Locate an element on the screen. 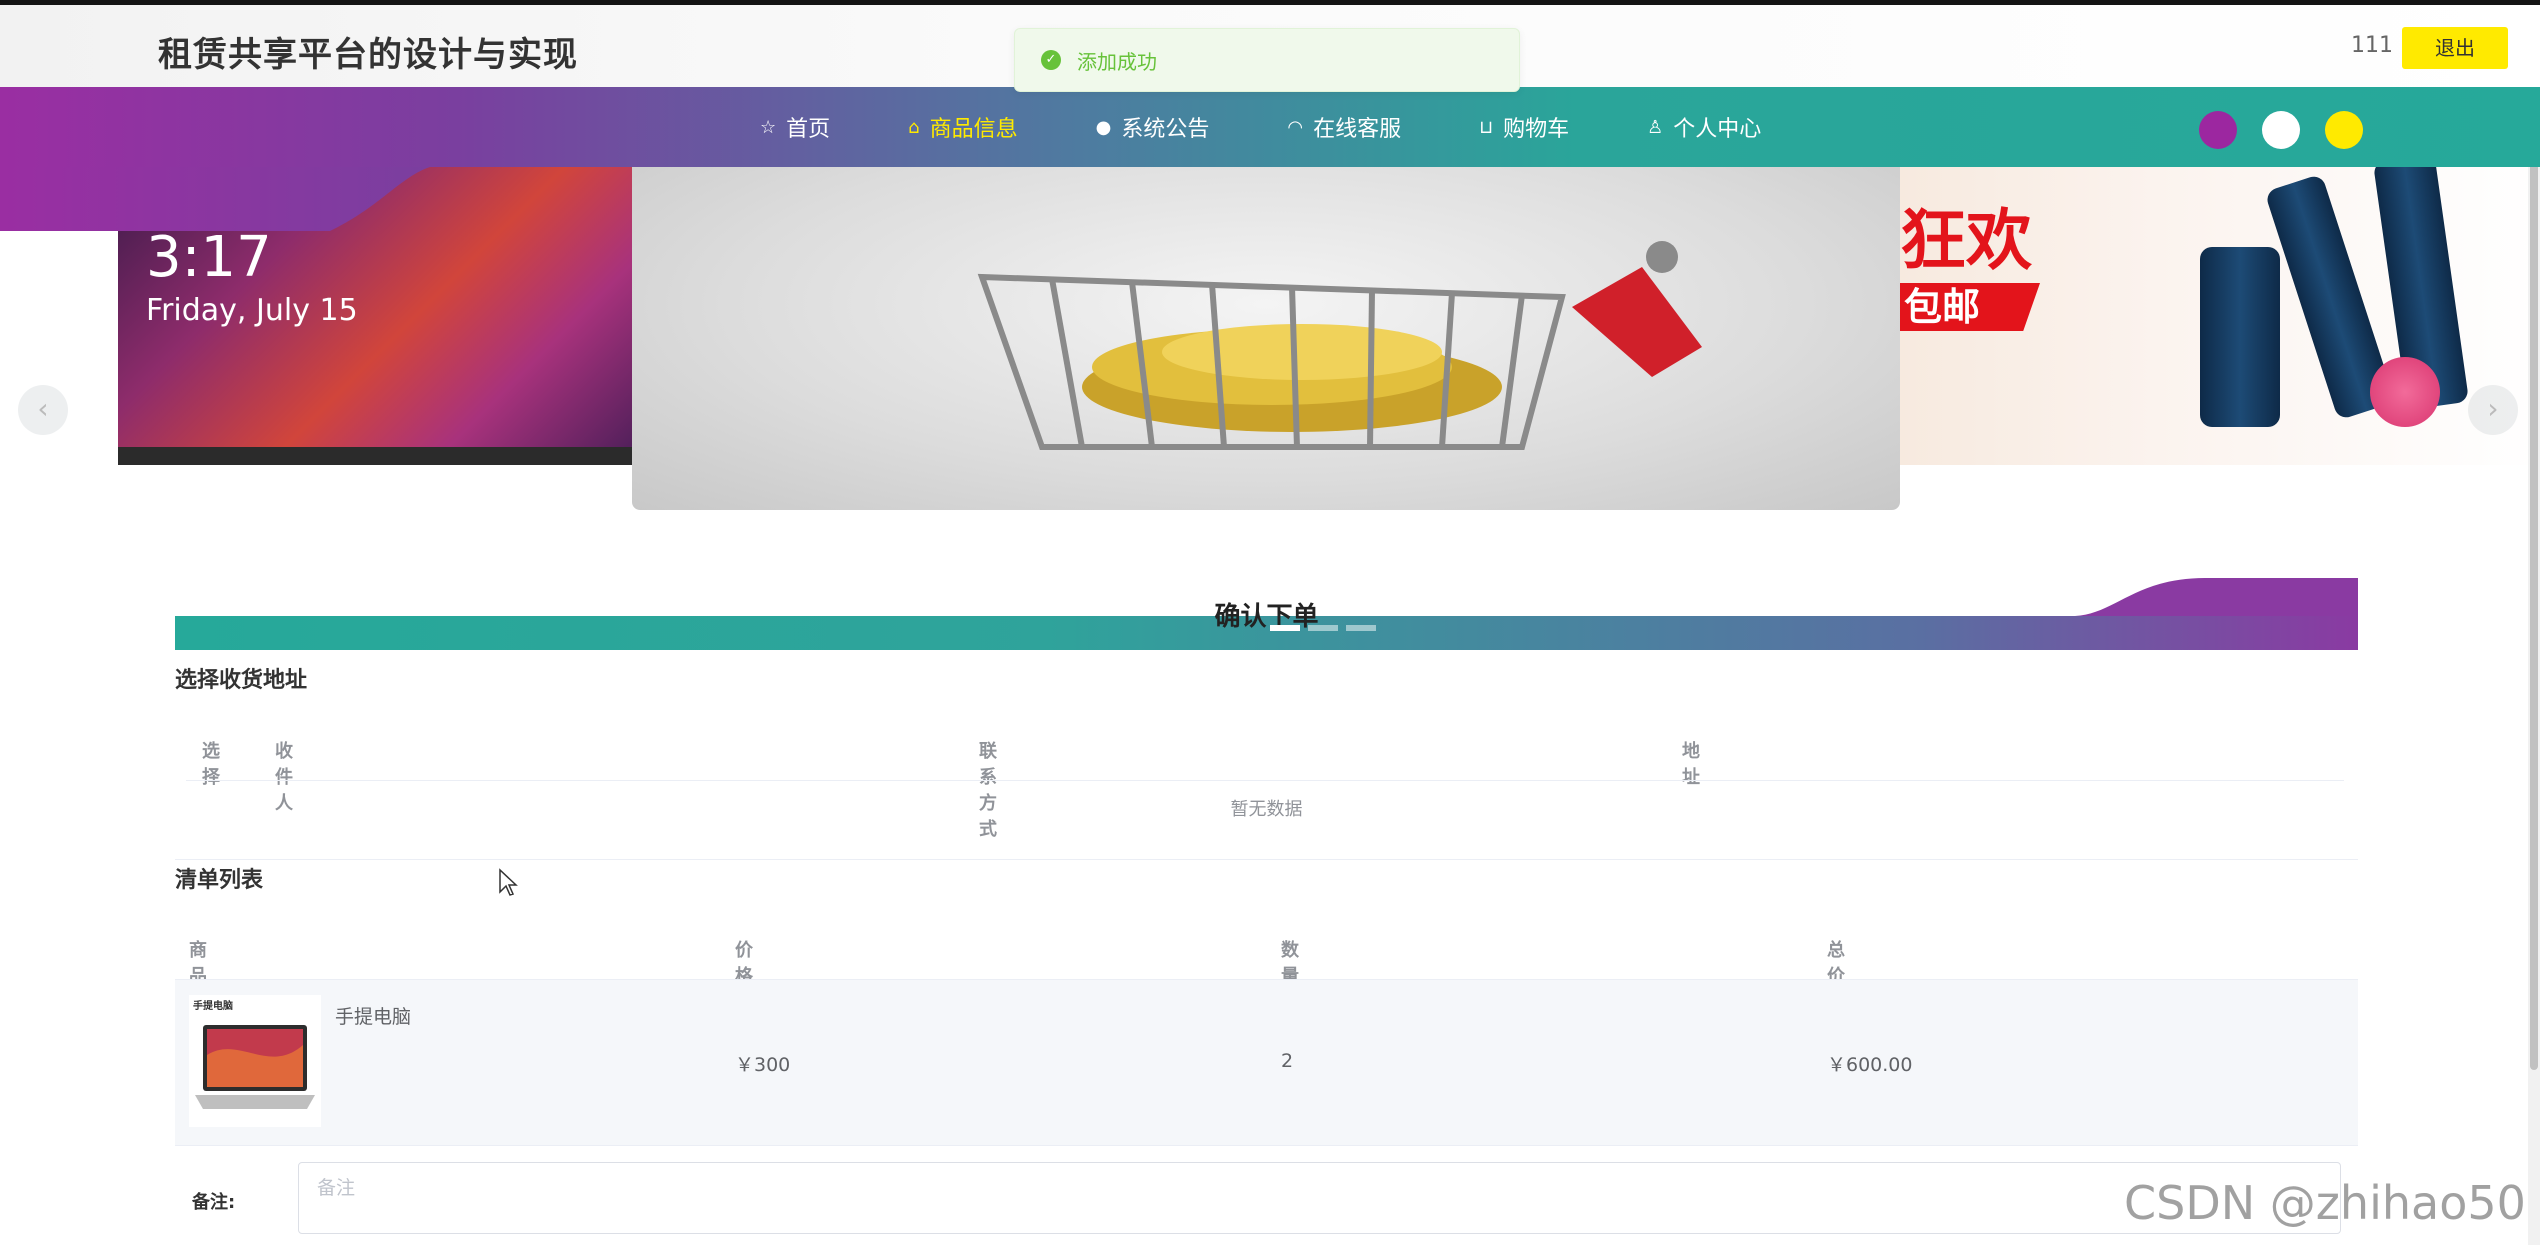 The width and height of the screenshot is (2540, 1245). nav-item-profile: ♙ 个人中心 is located at coordinates (1704, 127).